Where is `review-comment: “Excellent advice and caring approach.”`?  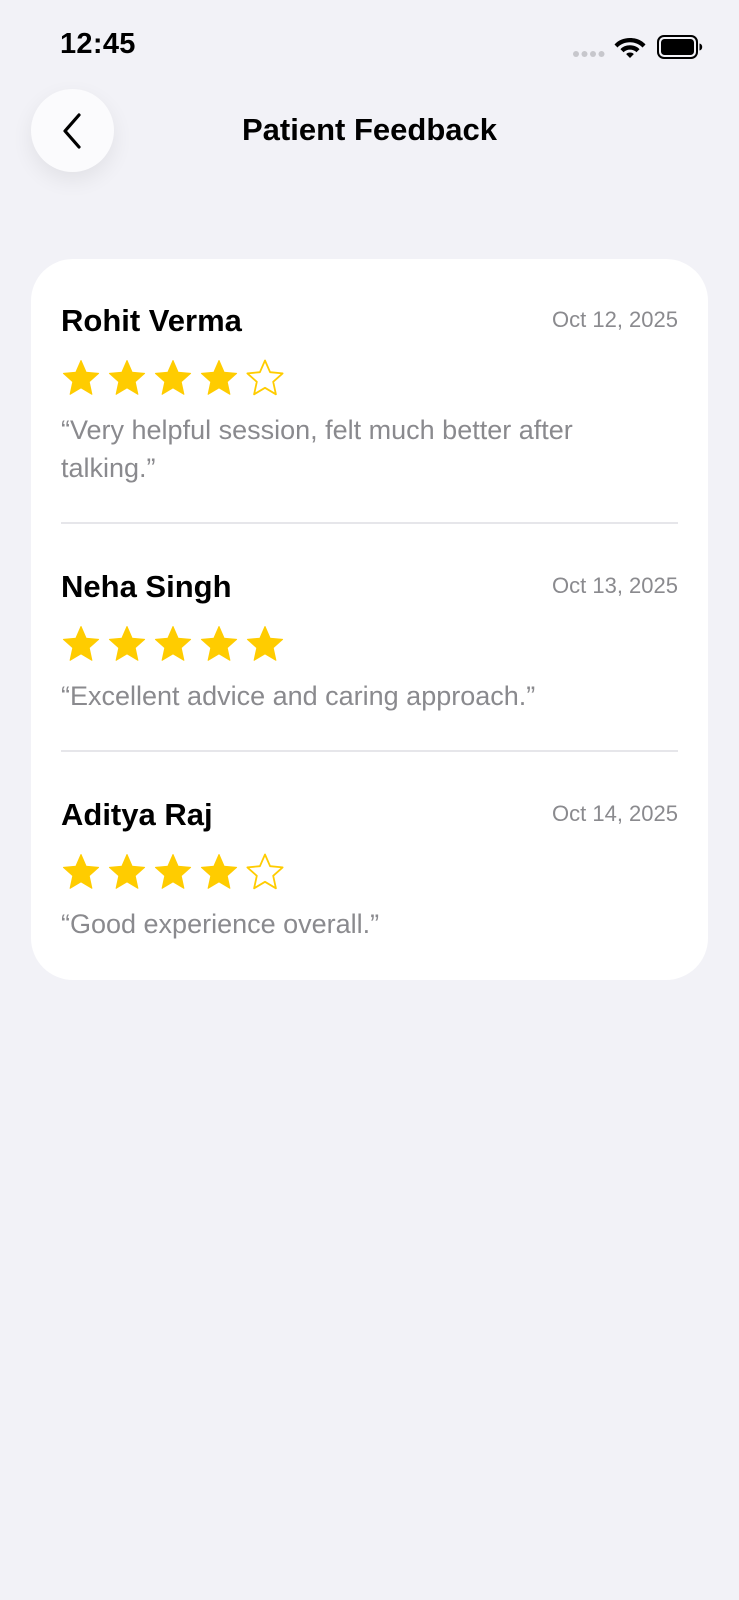 review-comment: “Excellent advice and caring approach.” is located at coordinates (298, 696).